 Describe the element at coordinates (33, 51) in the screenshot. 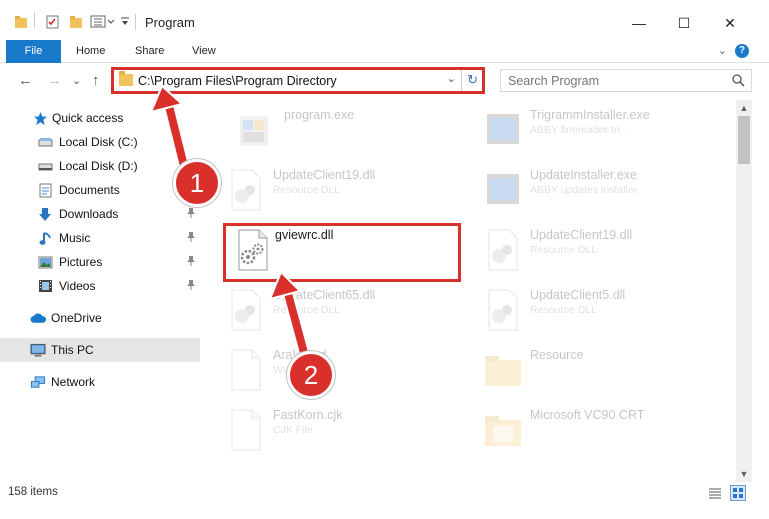

I see `tab-file: File` at that location.